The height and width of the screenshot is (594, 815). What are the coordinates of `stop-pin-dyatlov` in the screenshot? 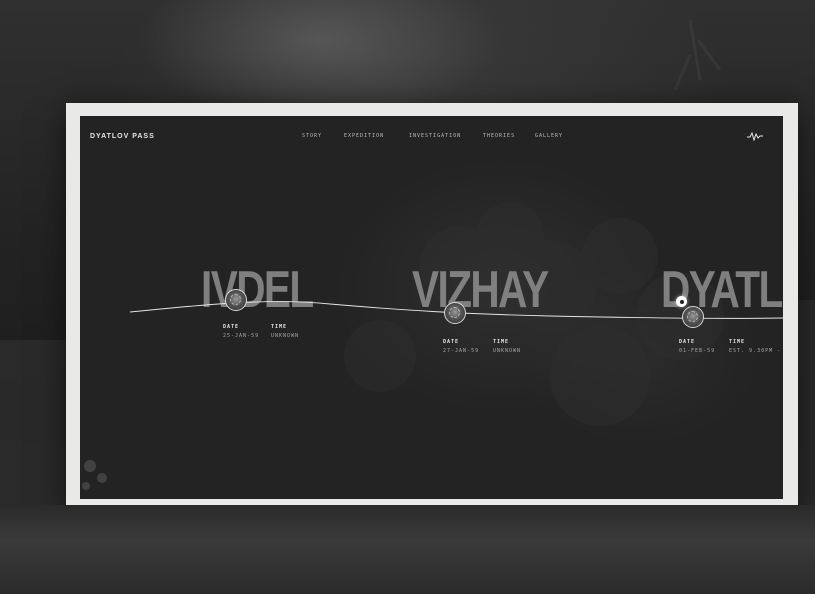 It's located at (693, 317).